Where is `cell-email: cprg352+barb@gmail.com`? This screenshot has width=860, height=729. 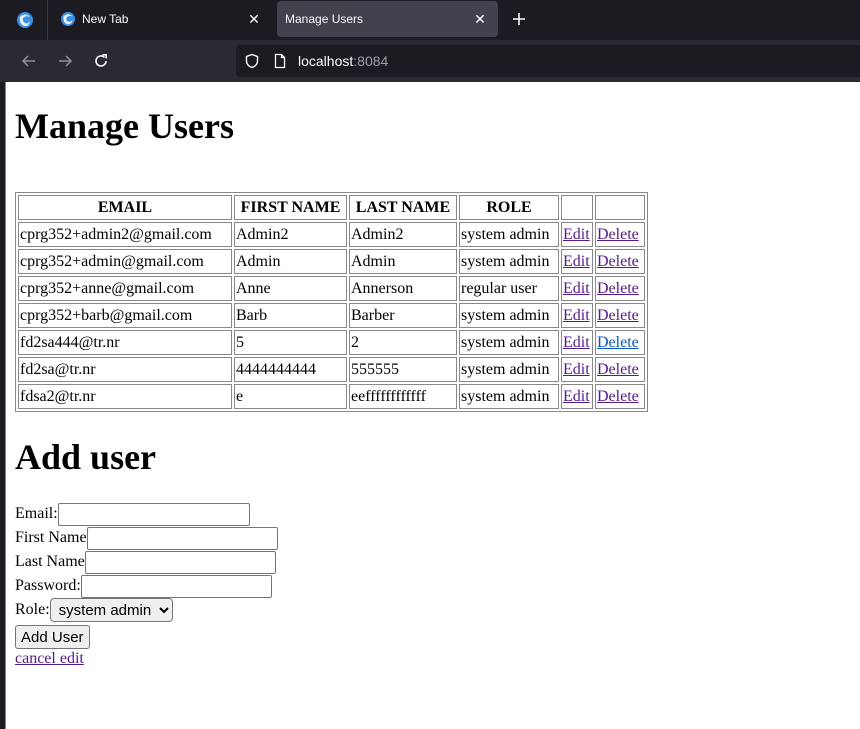
cell-email: cprg352+barb@gmail.com is located at coordinates (125, 315).